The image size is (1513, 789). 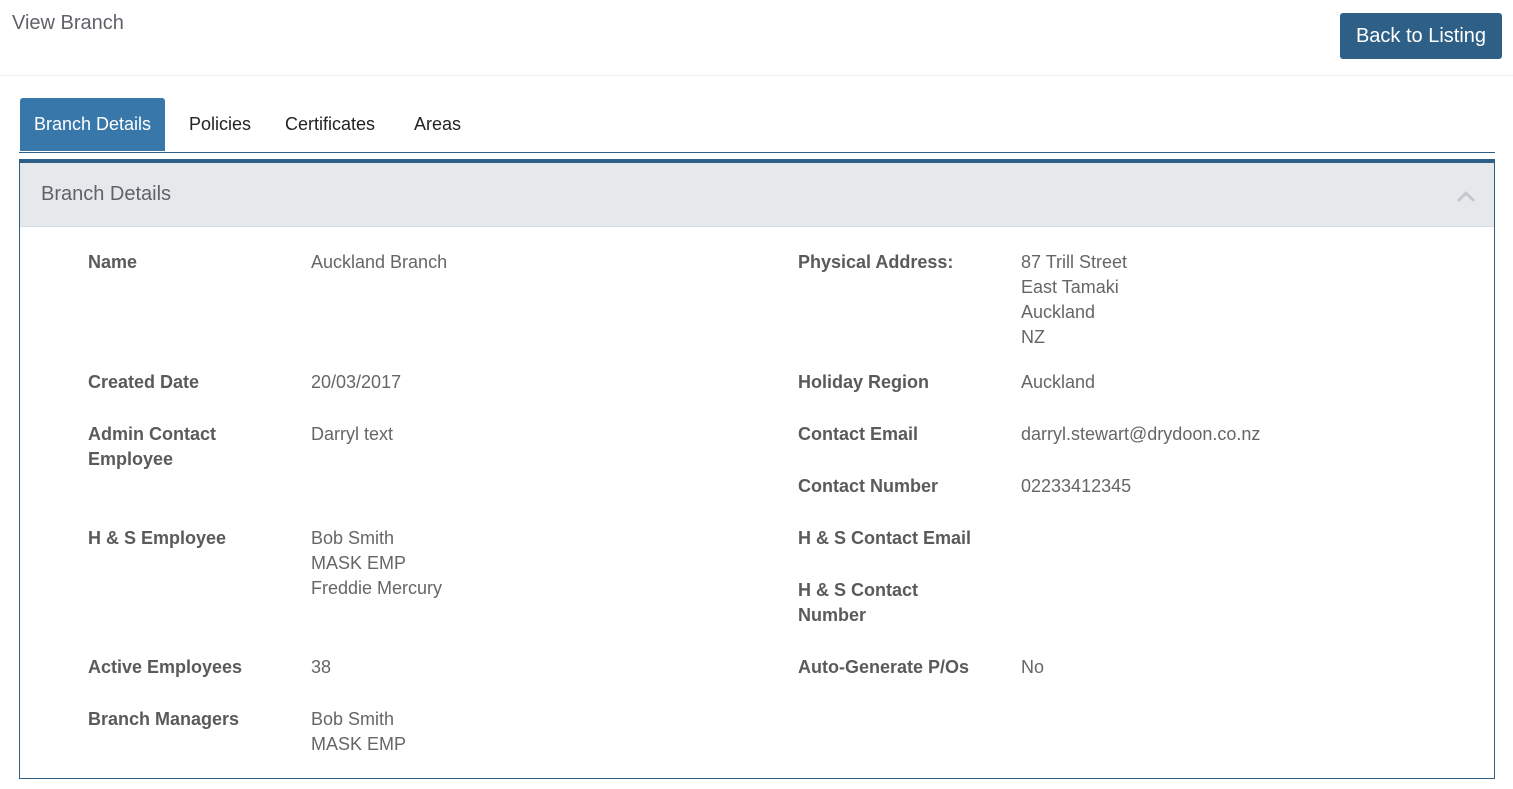 What do you see at coordinates (377, 588) in the screenshot?
I see `hs-employee-name: Freddie Mercury` at bounding box center [377, 588].